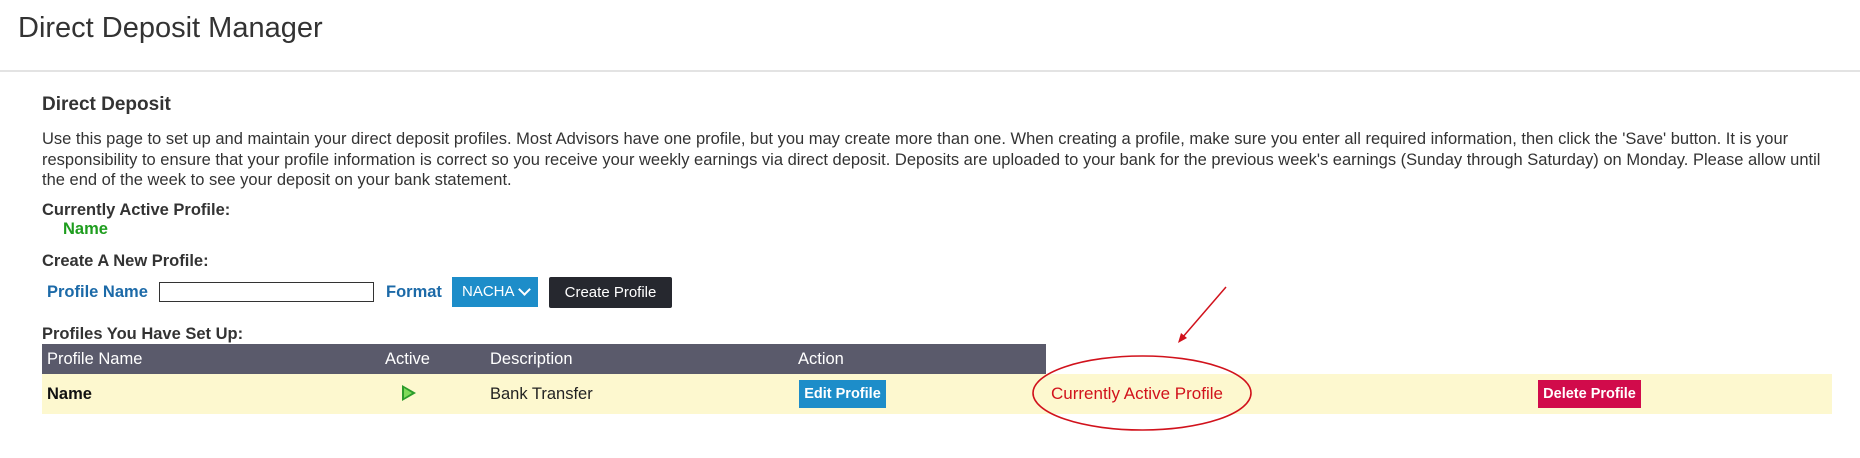 The width and height of the screenshot is (1860, 458). What do you see at coordinates (1142, 393) in the screenshot?
I see `annotation-ellipse` at bounding box center [1142, 393].